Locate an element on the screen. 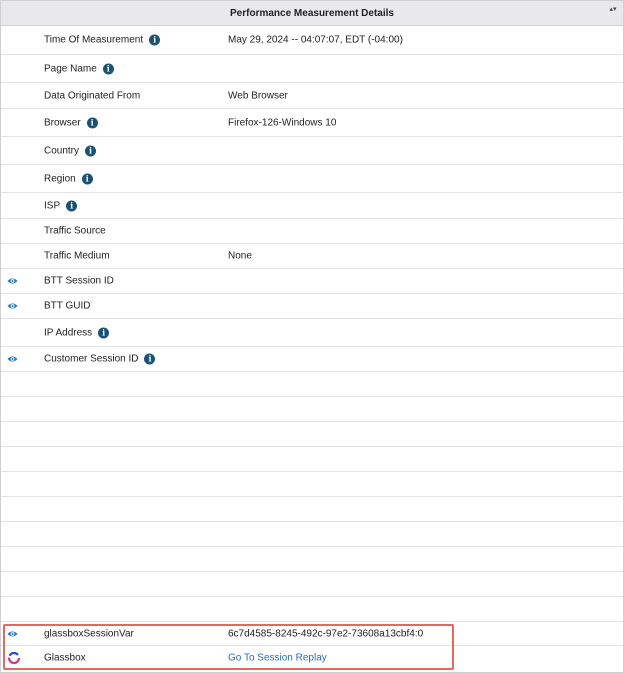 The width and height of the screenshot is (624, 673). detail-label: Time Of Measurement i is located at coordinates (102, 40).